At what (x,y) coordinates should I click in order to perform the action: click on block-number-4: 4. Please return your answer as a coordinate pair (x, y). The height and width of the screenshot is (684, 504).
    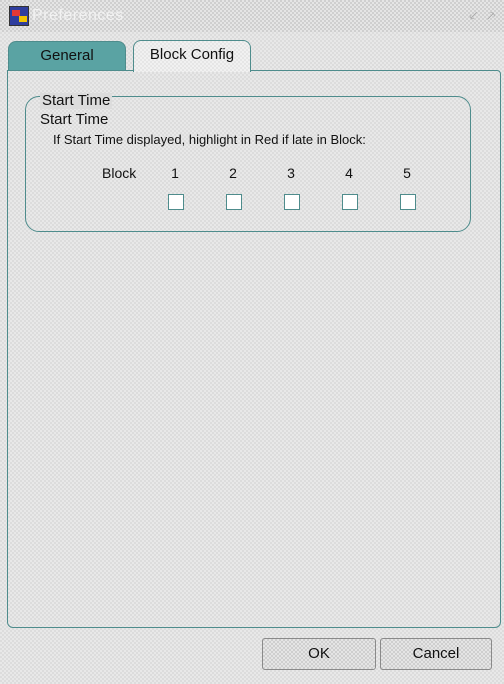
    Looking at the image, I should click on (349, 173).